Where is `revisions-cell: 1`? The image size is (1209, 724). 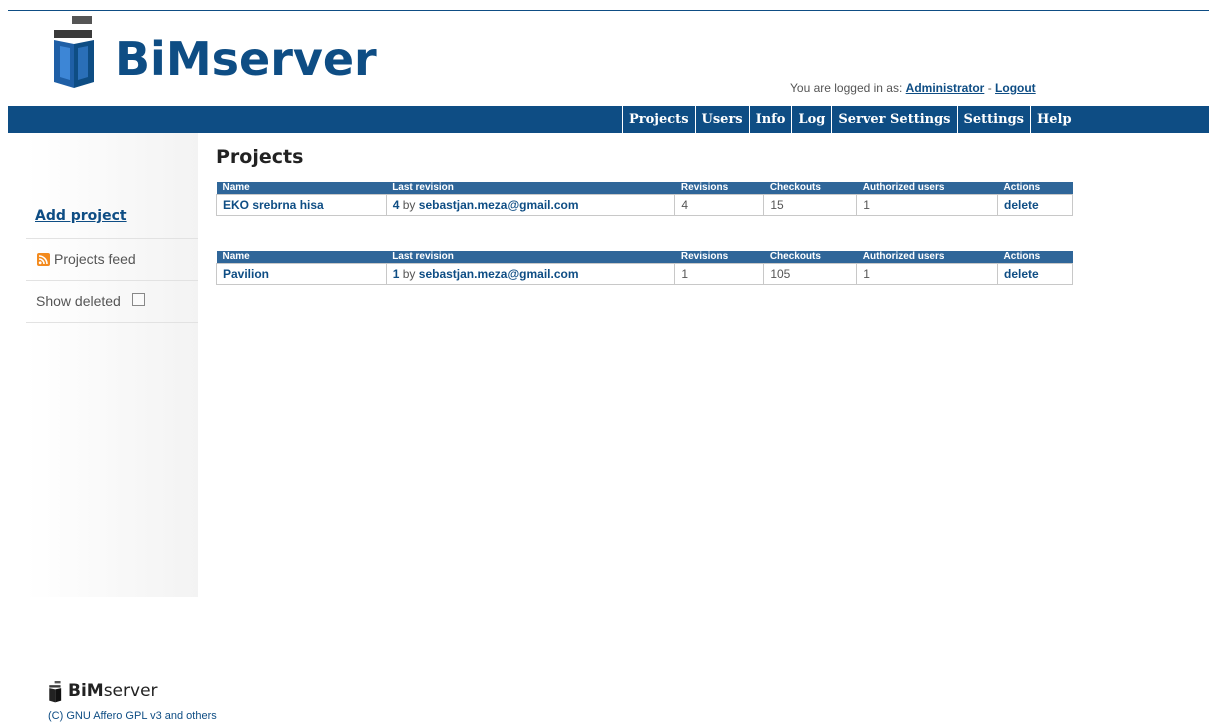 revisions-cell: 1 is located at coordinates (719, 274).